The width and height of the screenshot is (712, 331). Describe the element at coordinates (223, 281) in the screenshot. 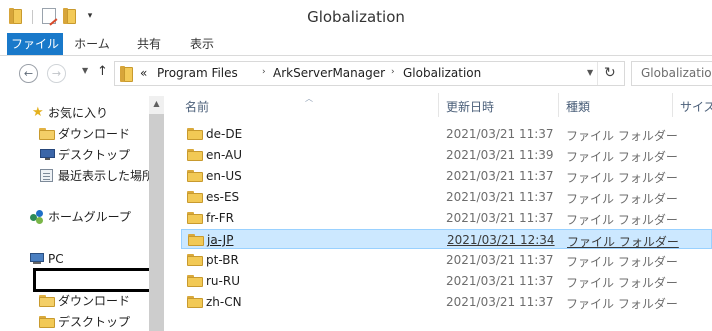

I see `file-name: ru-RU` at that location.